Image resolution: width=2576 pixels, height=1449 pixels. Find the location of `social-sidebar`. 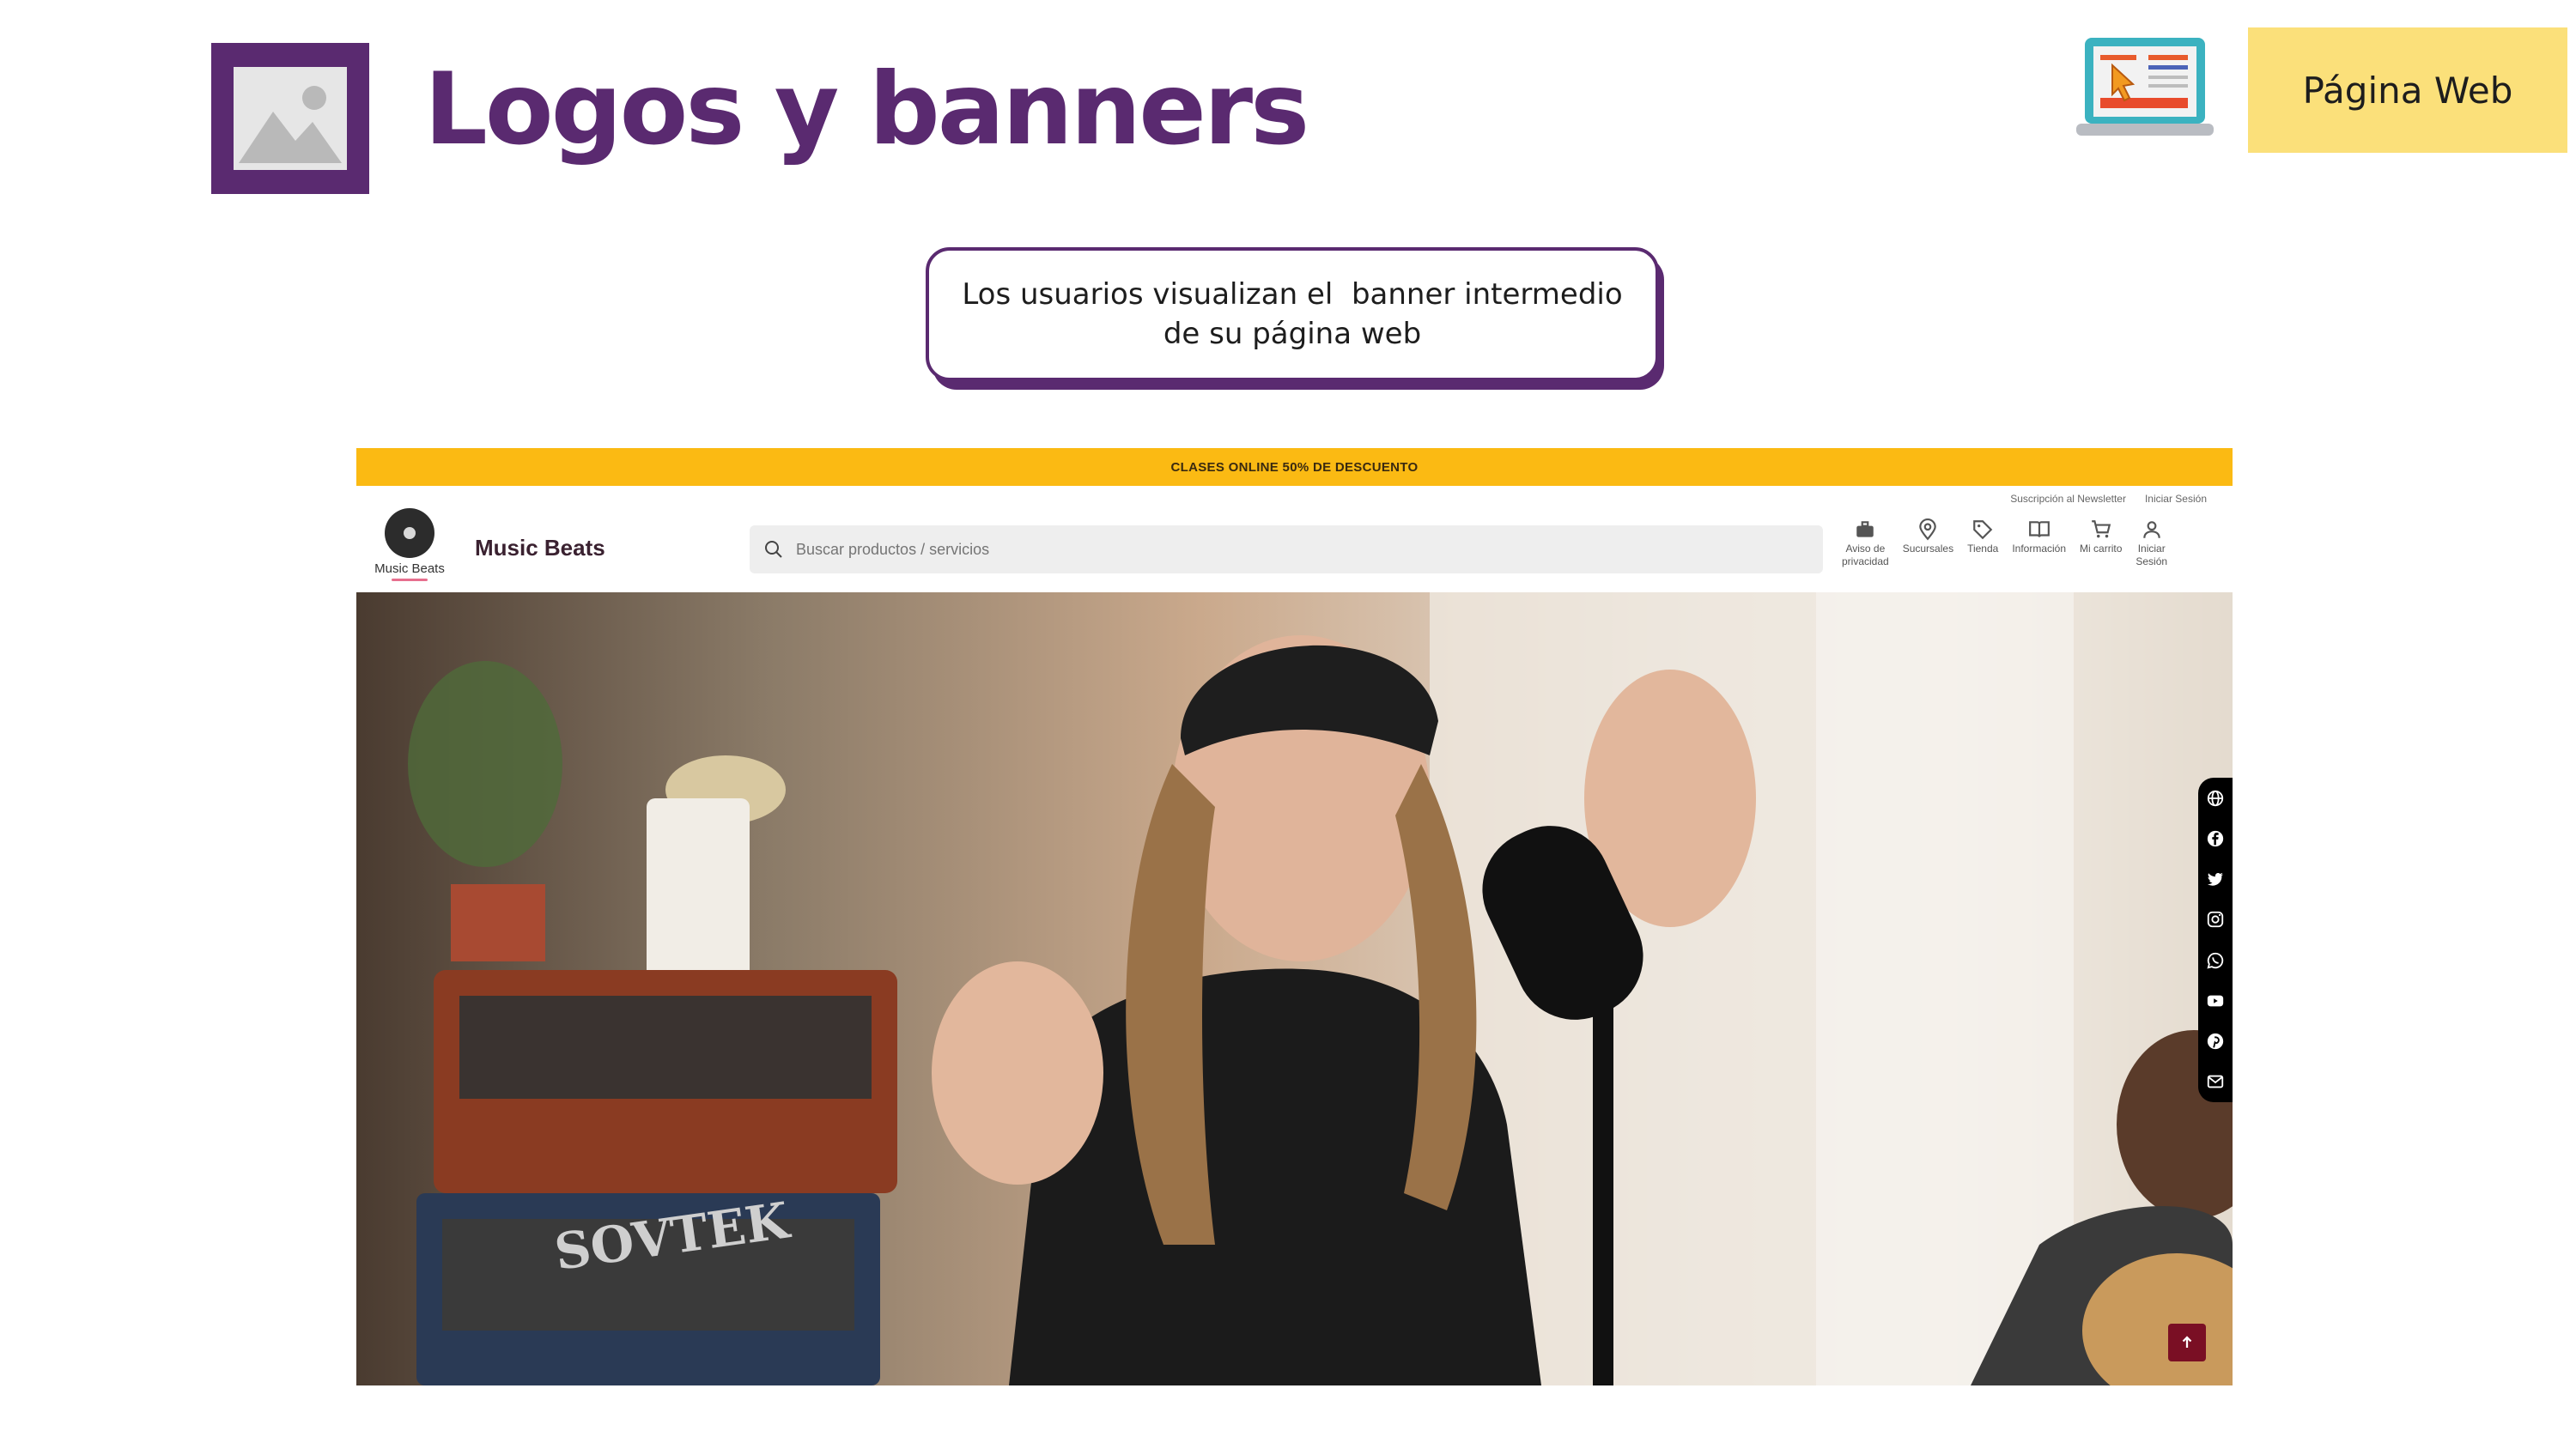

social-sidebar is located at coordinates (2215, 940).